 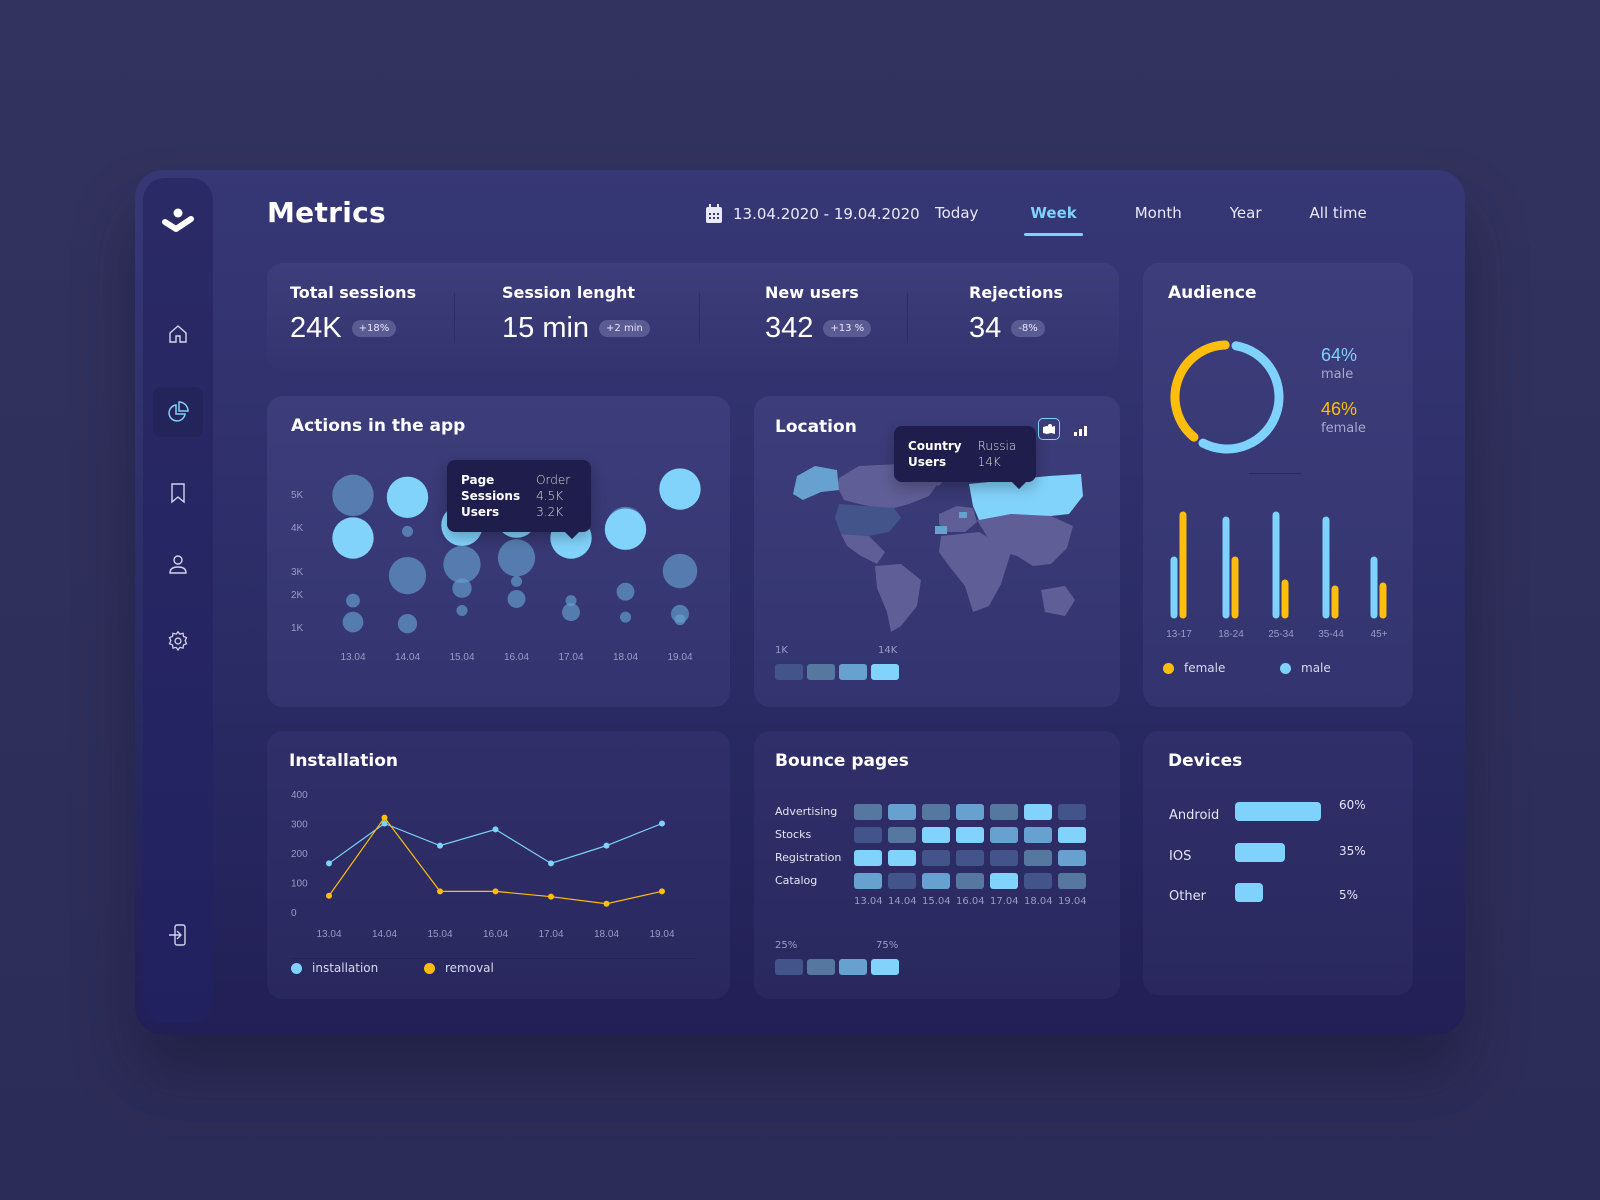 What do you see at coordinates (178, 493) in the screenshot?
I see `sidebar-item-bookmarks` at bounding box center [178, 493].